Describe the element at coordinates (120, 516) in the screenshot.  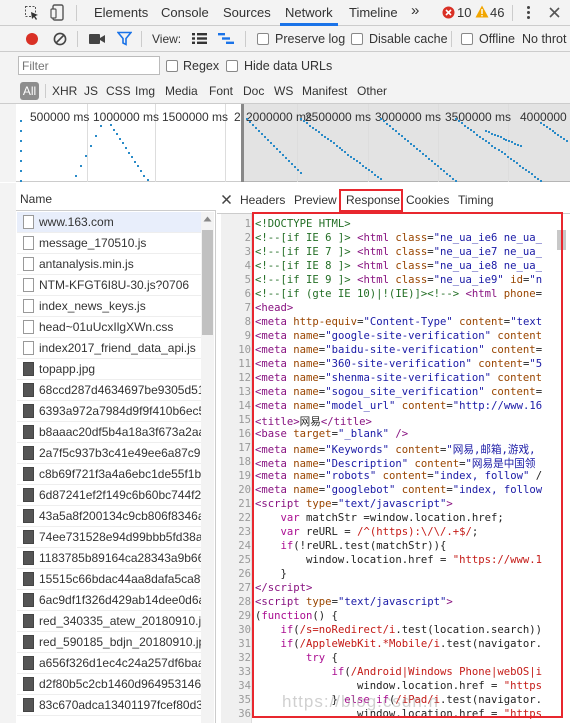
I see `request-name: 43a5a8f200134c9cb806f8346a` at that location.